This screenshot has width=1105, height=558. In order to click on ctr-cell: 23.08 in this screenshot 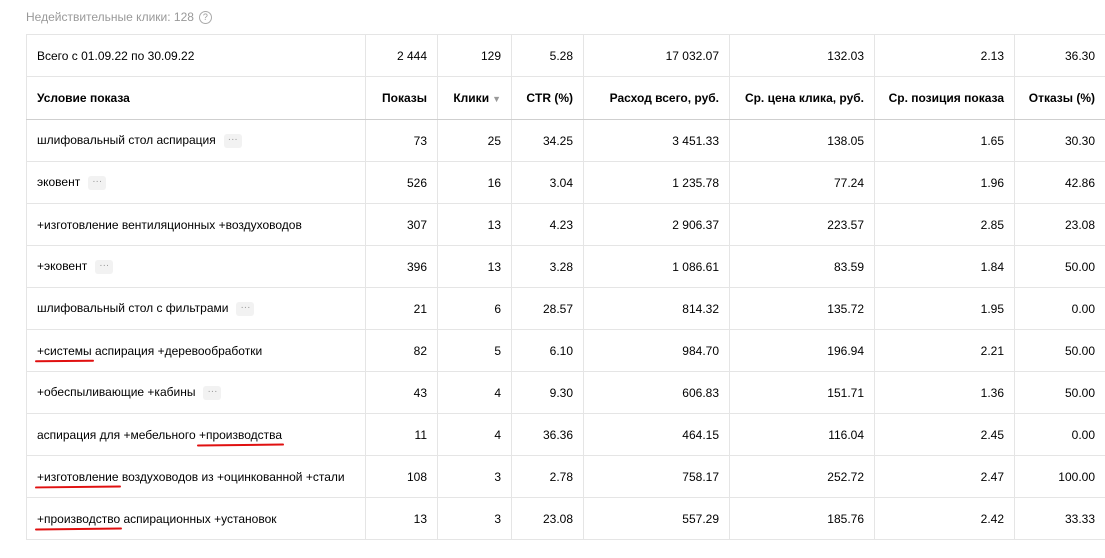, I will do `click(547, 518)`.